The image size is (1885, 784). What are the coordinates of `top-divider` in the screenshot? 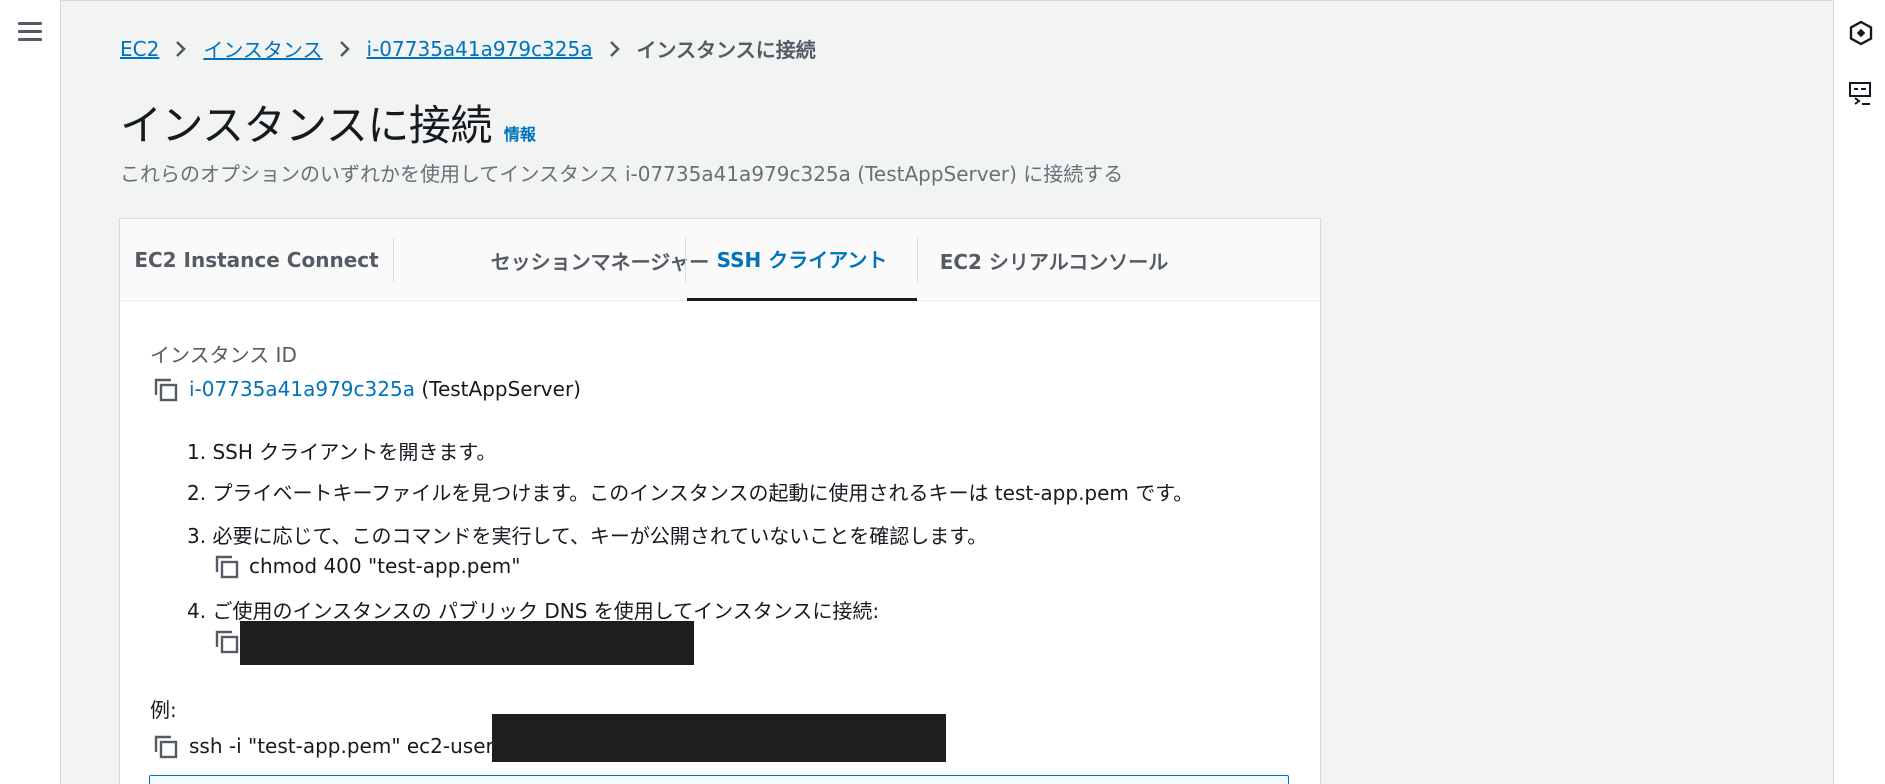 It's located at (947, 0).